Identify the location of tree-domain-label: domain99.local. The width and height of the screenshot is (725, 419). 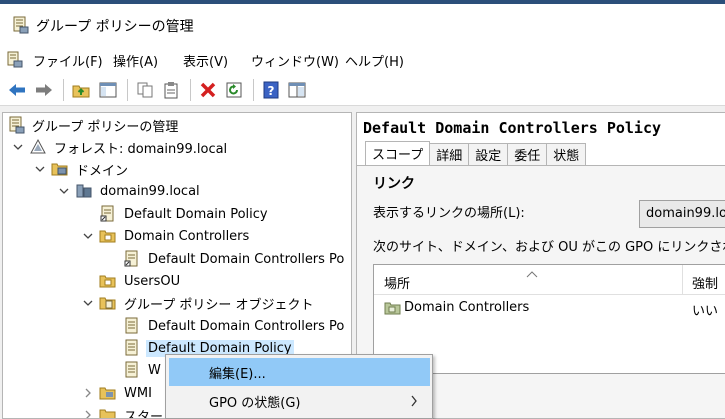
(150, 191).